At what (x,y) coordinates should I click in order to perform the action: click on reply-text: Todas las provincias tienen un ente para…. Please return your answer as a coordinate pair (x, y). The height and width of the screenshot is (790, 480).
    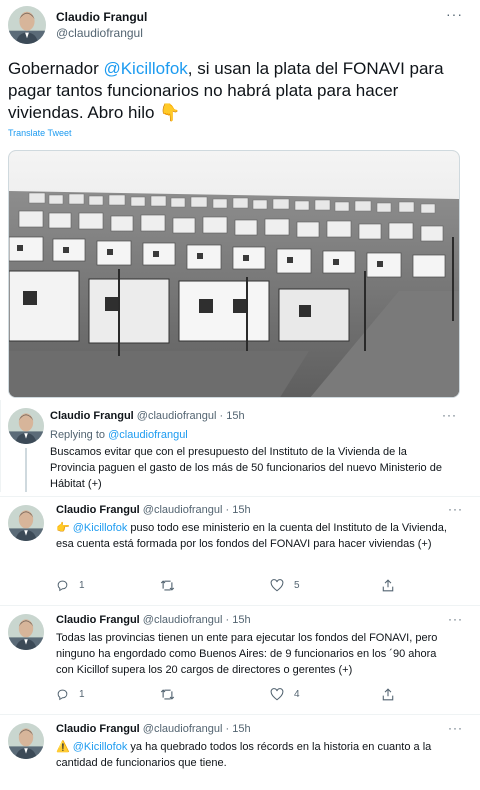
    Looking at the image, I should click on (247, 654).